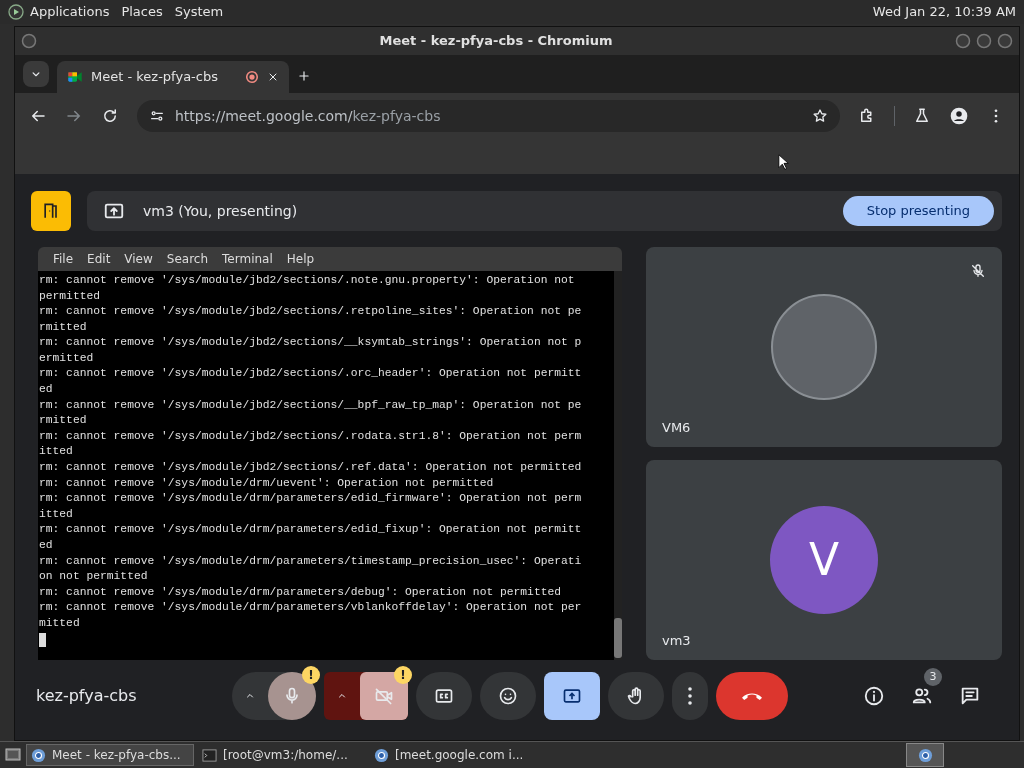 The width and height of the screenshot is (1024, 768). Describe the element at coordinates (959, 115) in the screenshot. I see `profile-icon` at that location.